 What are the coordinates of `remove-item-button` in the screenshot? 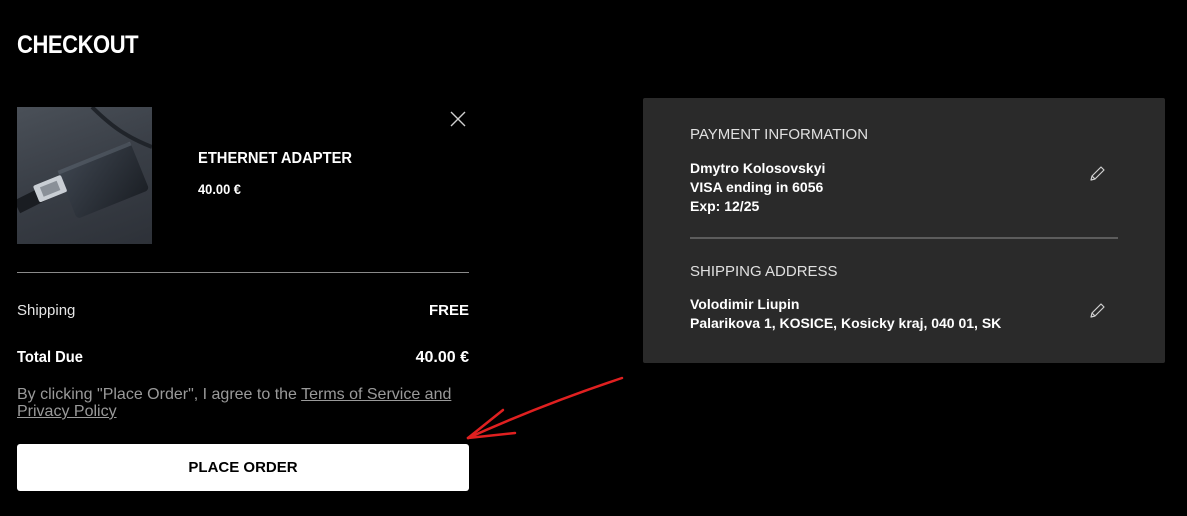 It's located at (458, 119).